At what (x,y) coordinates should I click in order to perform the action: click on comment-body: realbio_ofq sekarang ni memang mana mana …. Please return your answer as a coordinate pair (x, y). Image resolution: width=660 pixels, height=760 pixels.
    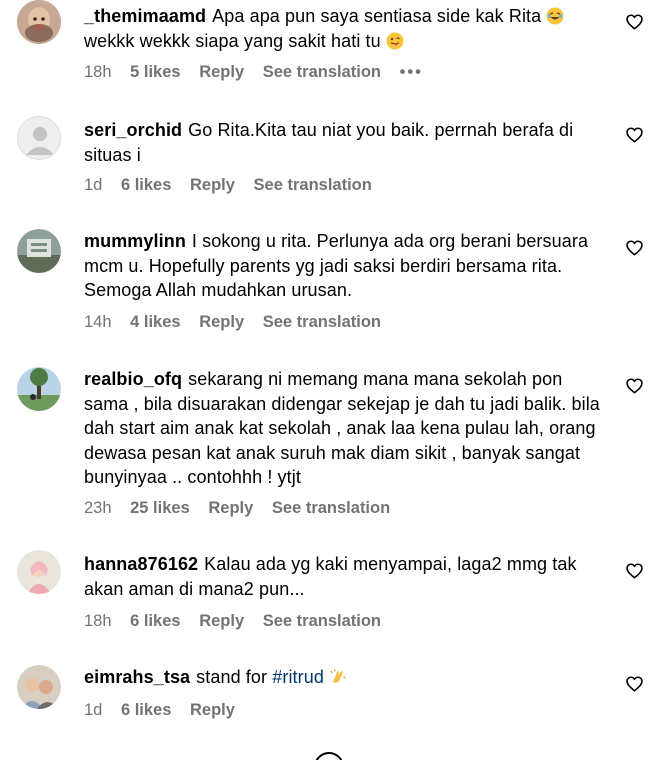
    Looking at the image, I should click on (345, 428).